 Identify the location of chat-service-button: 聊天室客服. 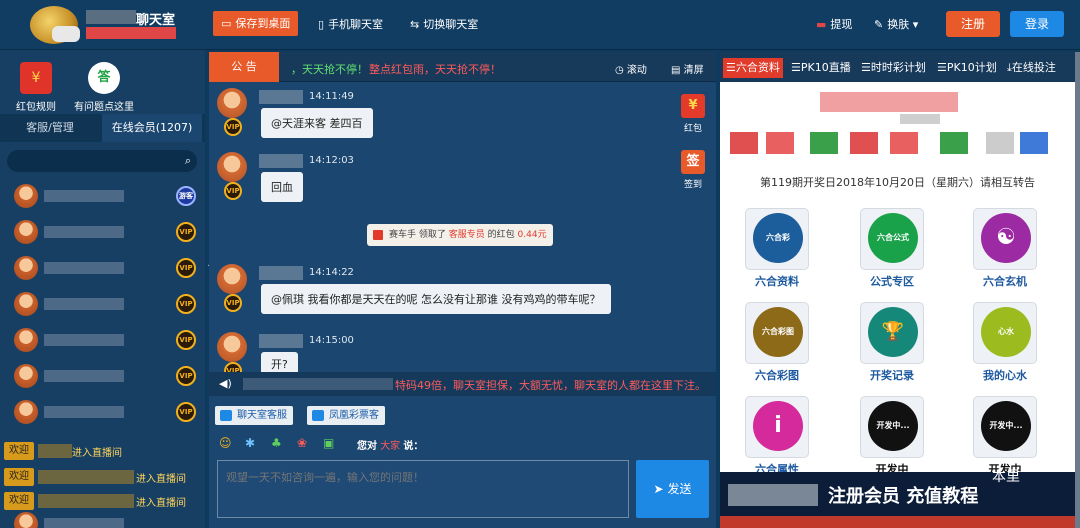
(254, 415).